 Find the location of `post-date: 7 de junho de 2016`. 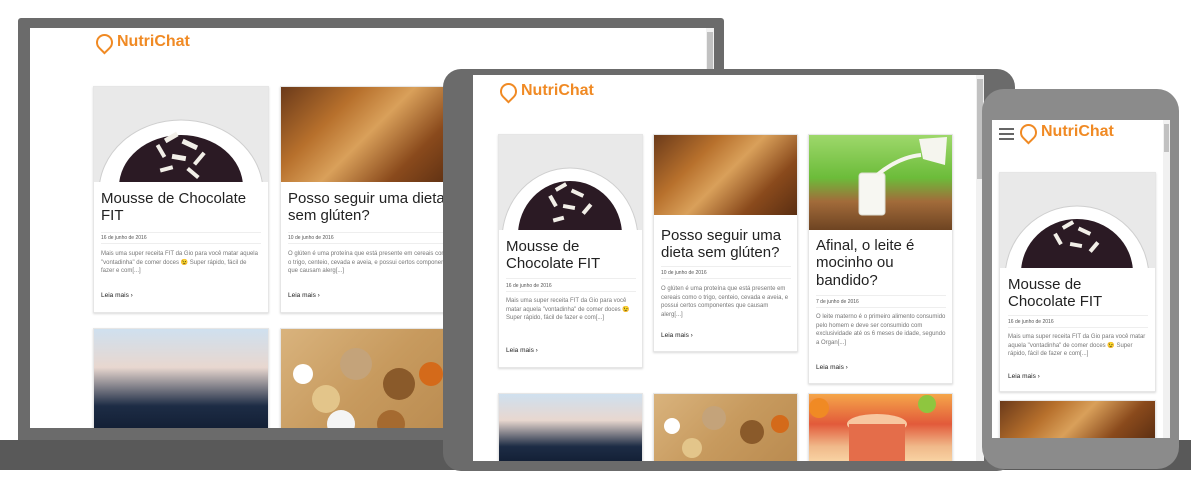

post-date: 7 de junho de 2016 is located at coordinates (837, 302).